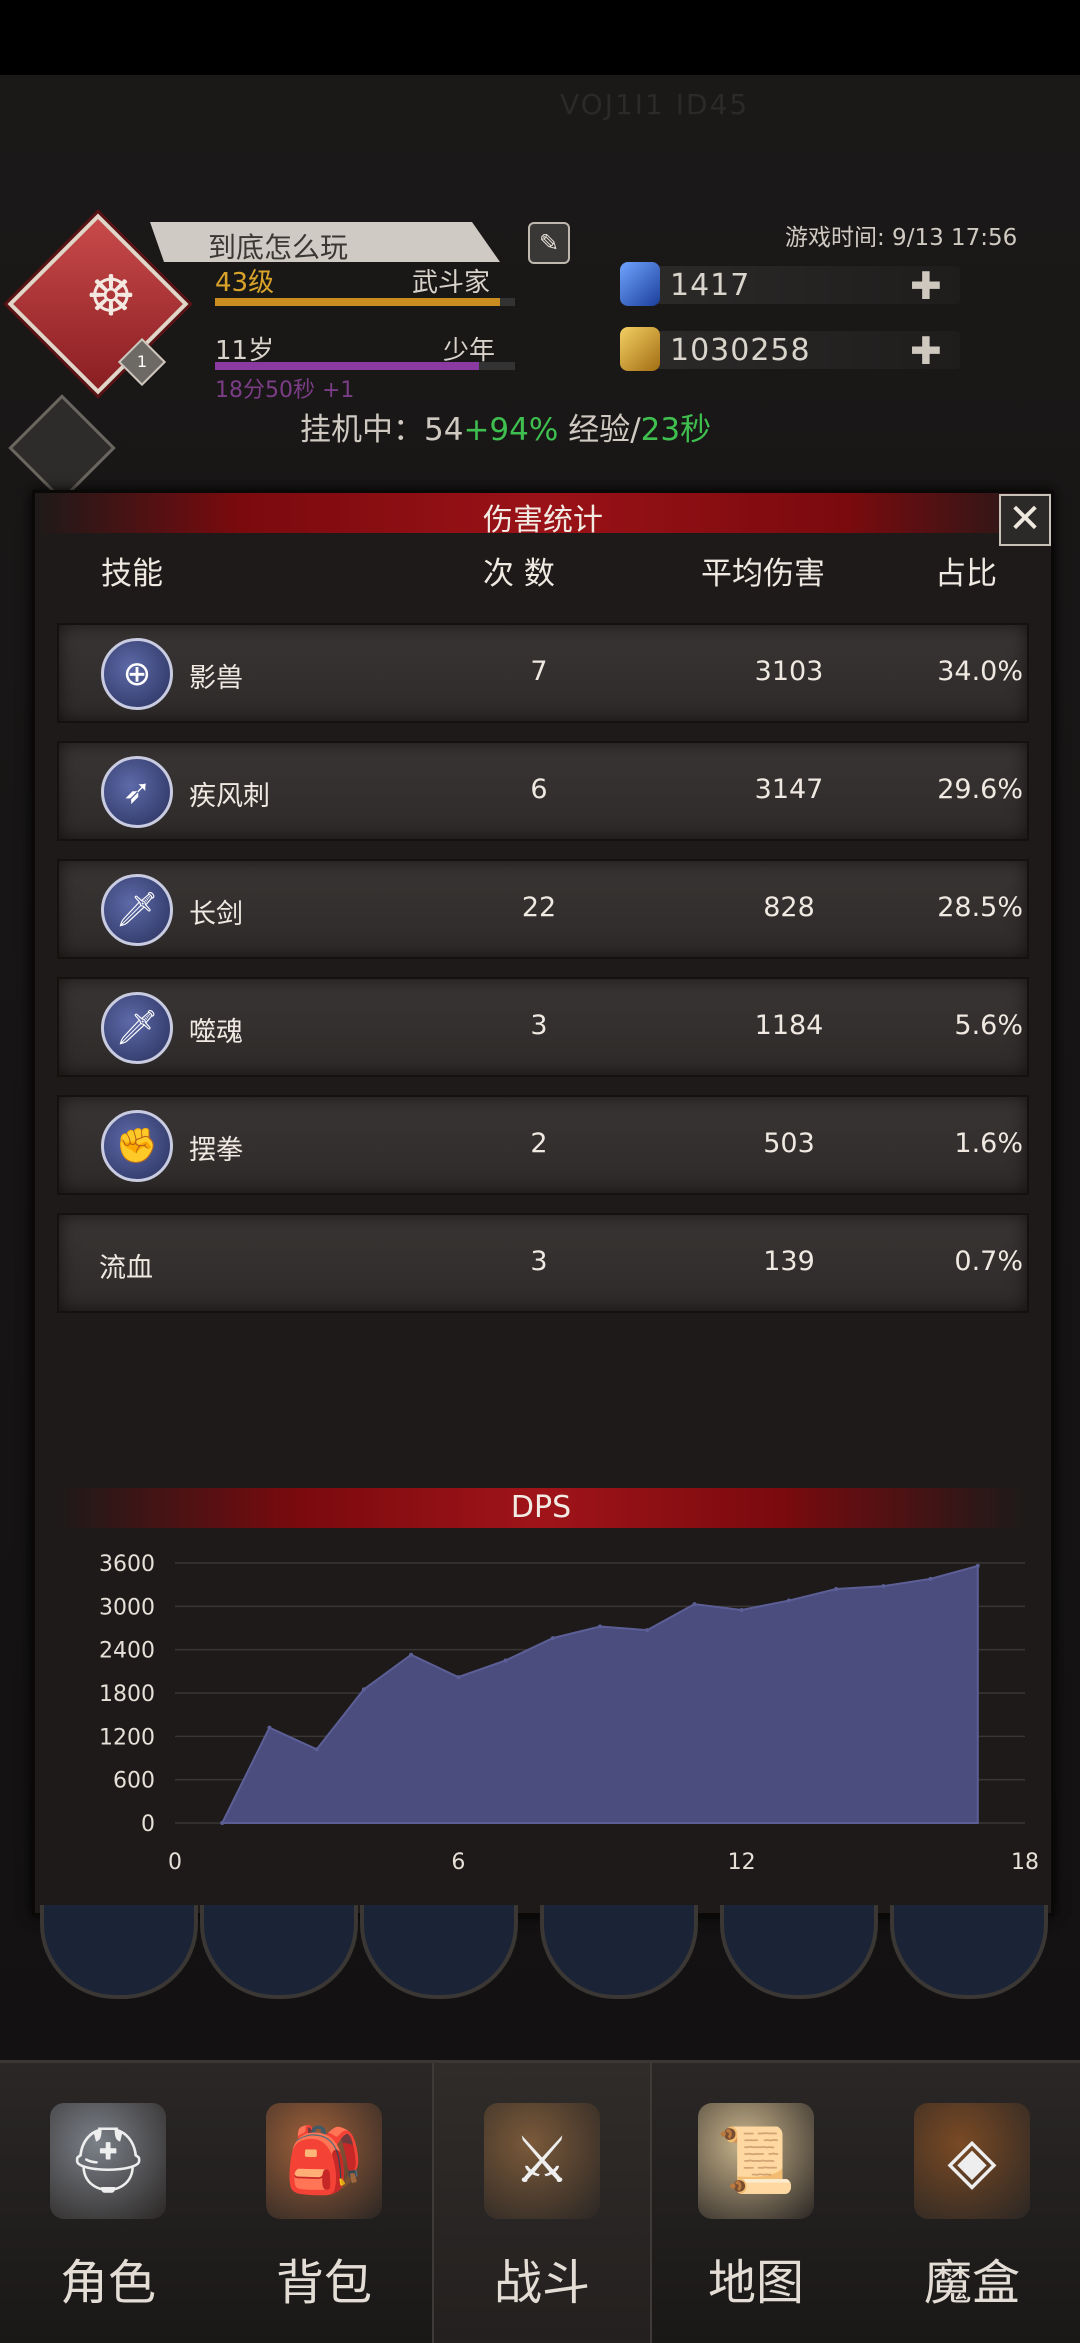 The width and height of the screenshot is (1080, 2343). Describe the element at coordinates (543, 909) in the screenshot. I see `damage-row: 🗡 长剑 22 828 28.5%` at that location.